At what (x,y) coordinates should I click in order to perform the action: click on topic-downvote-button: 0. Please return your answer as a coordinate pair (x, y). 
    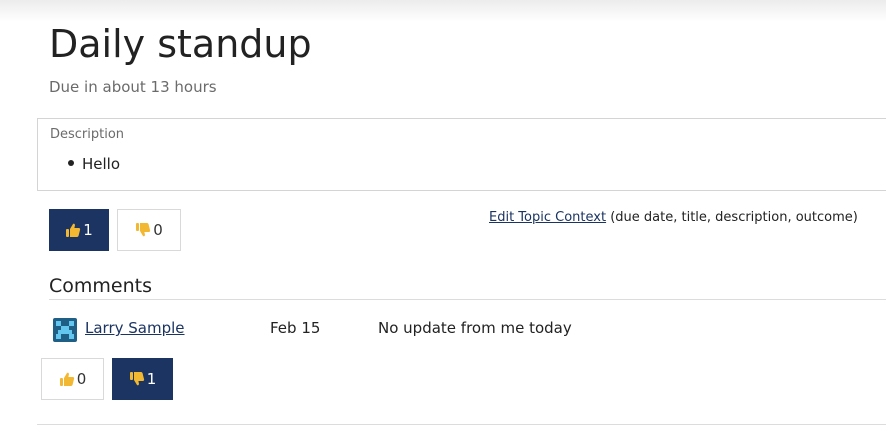
    Looking at the image, I should click on (149, 230).